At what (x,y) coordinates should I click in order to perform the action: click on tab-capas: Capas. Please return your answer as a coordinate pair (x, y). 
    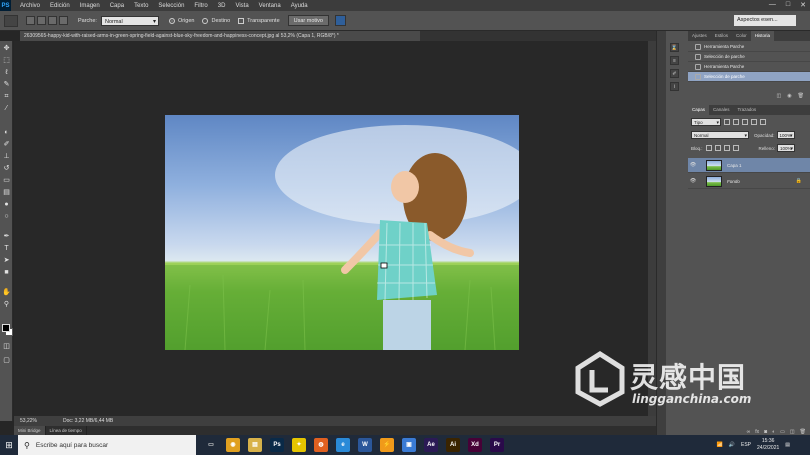
    Looking at the image, I should click on (699, 110).